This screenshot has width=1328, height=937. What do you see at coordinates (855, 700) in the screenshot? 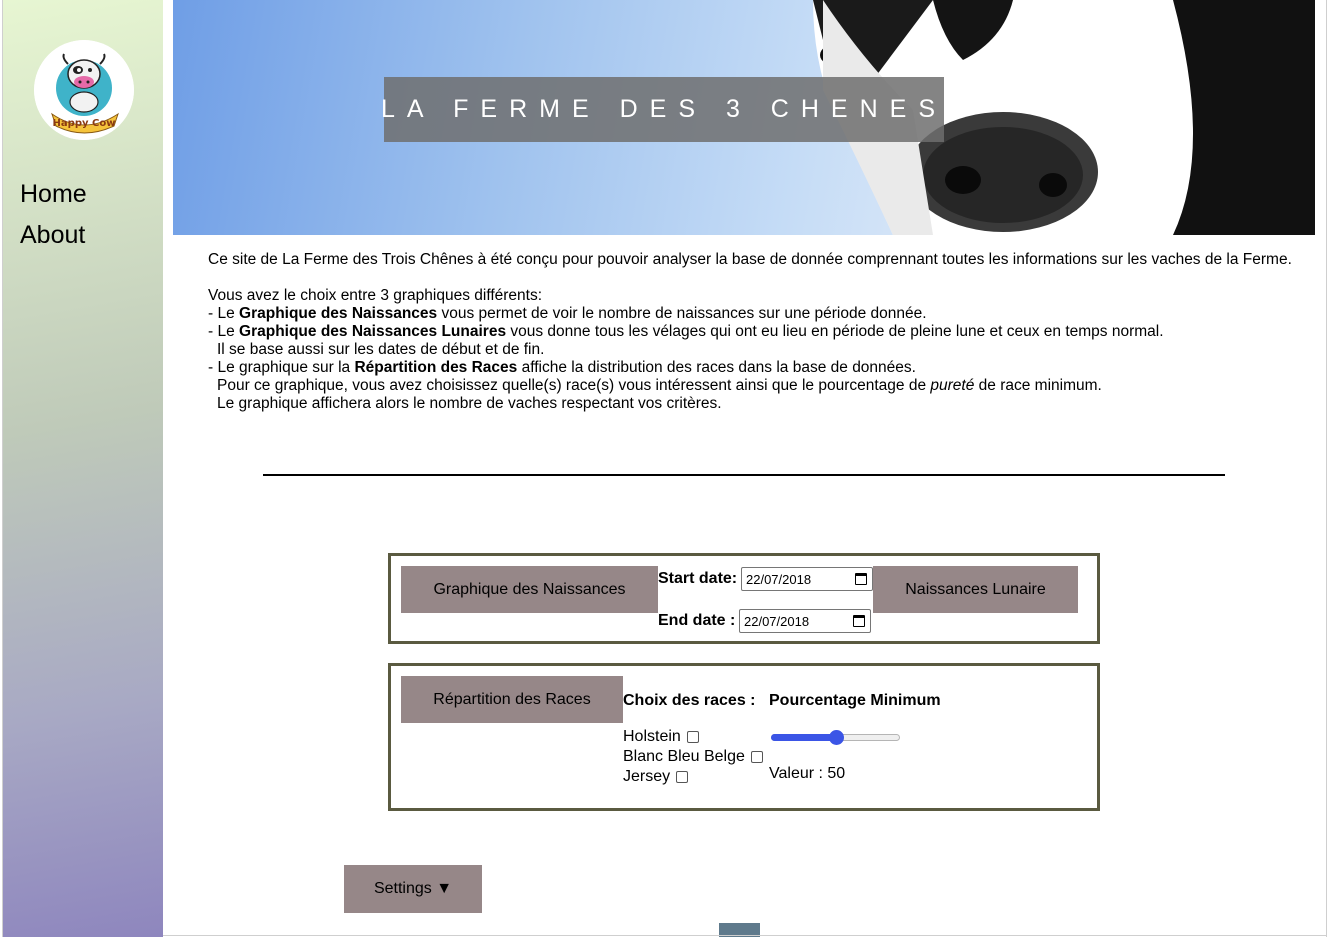
I see `pourcentage-label: Pourcentage Minimum` at bounding box center [855, 700].